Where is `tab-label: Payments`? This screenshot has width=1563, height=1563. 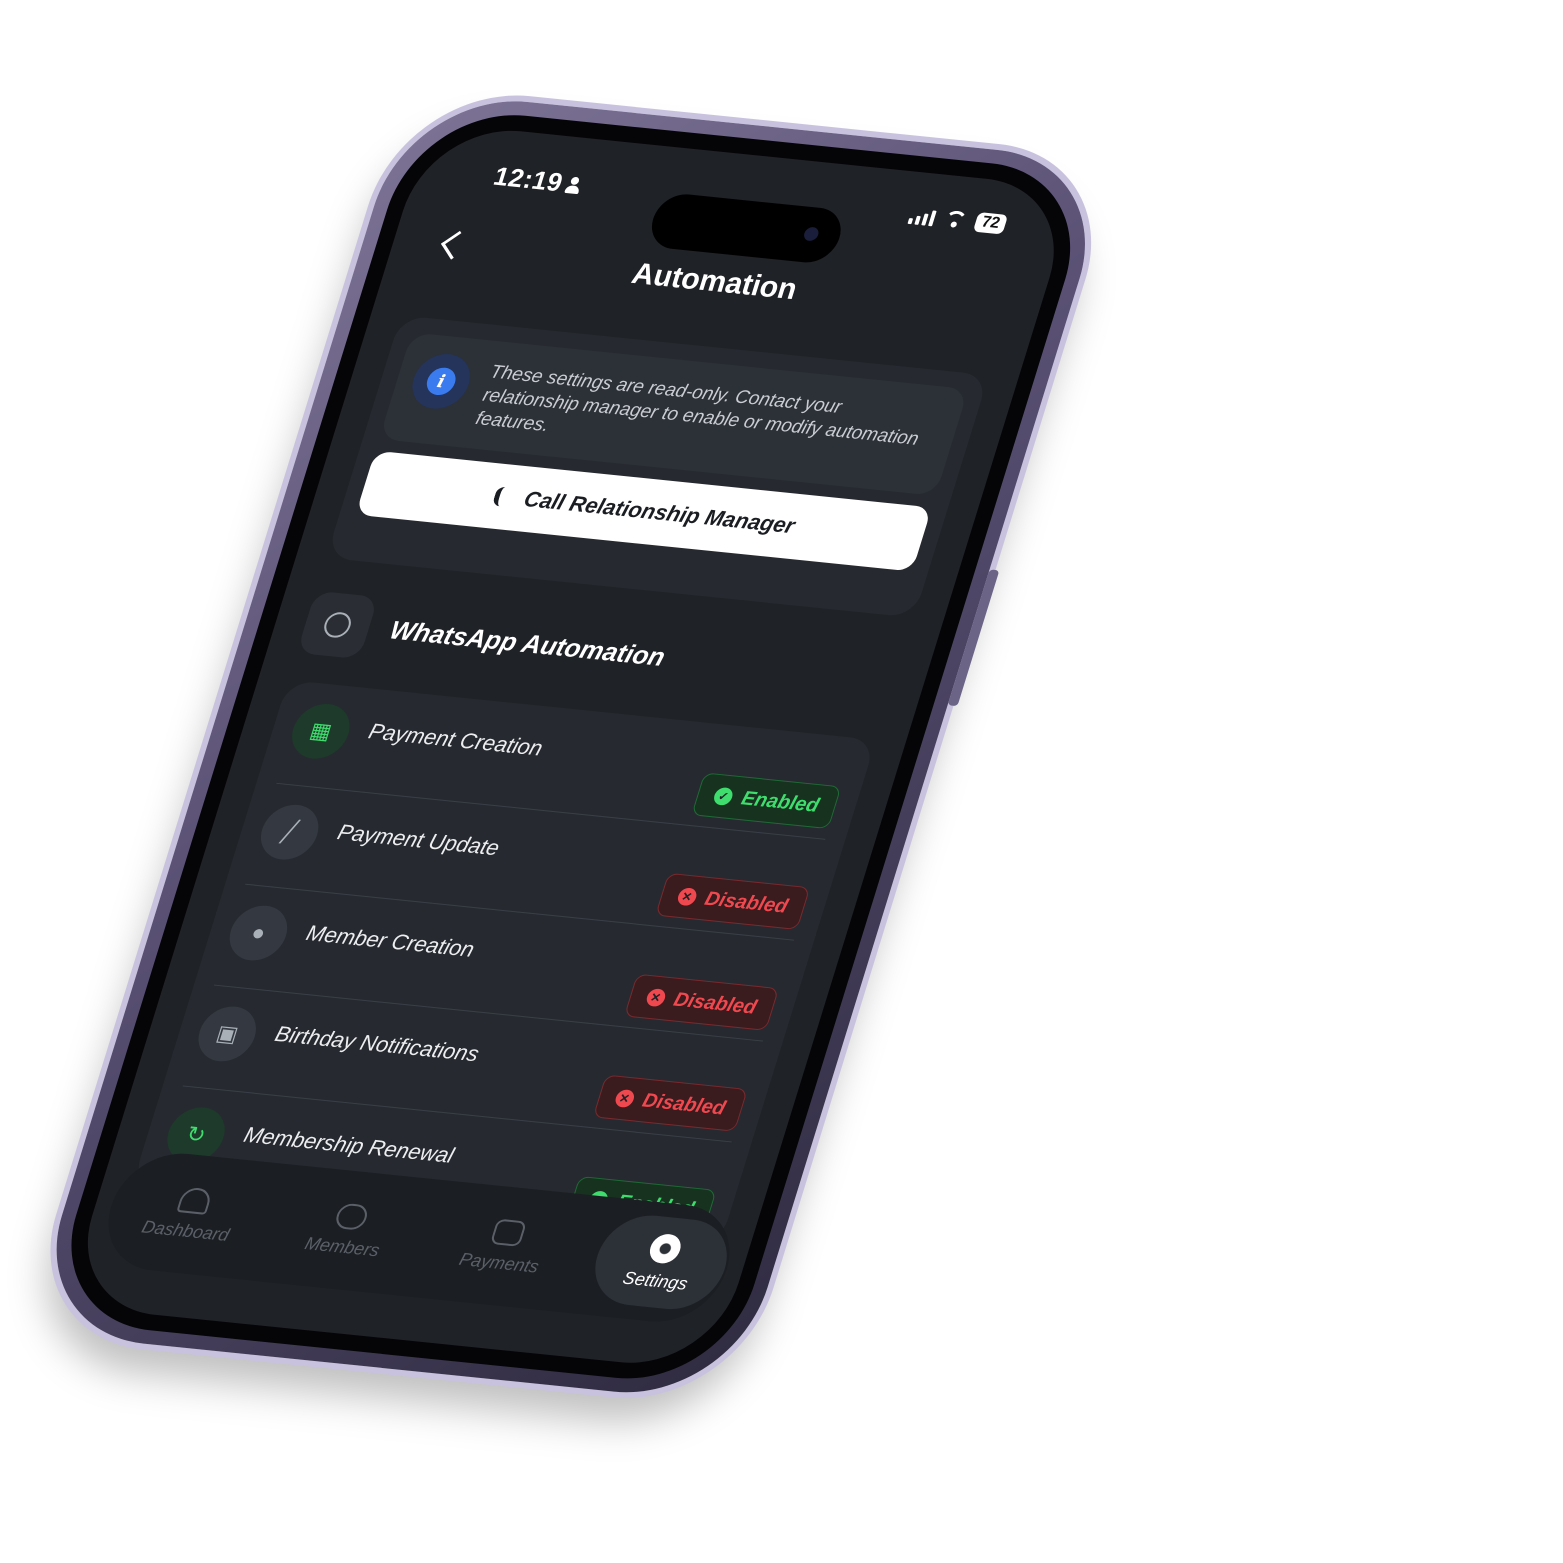
tab-label: Payments is located at coordinates (499, 1262).